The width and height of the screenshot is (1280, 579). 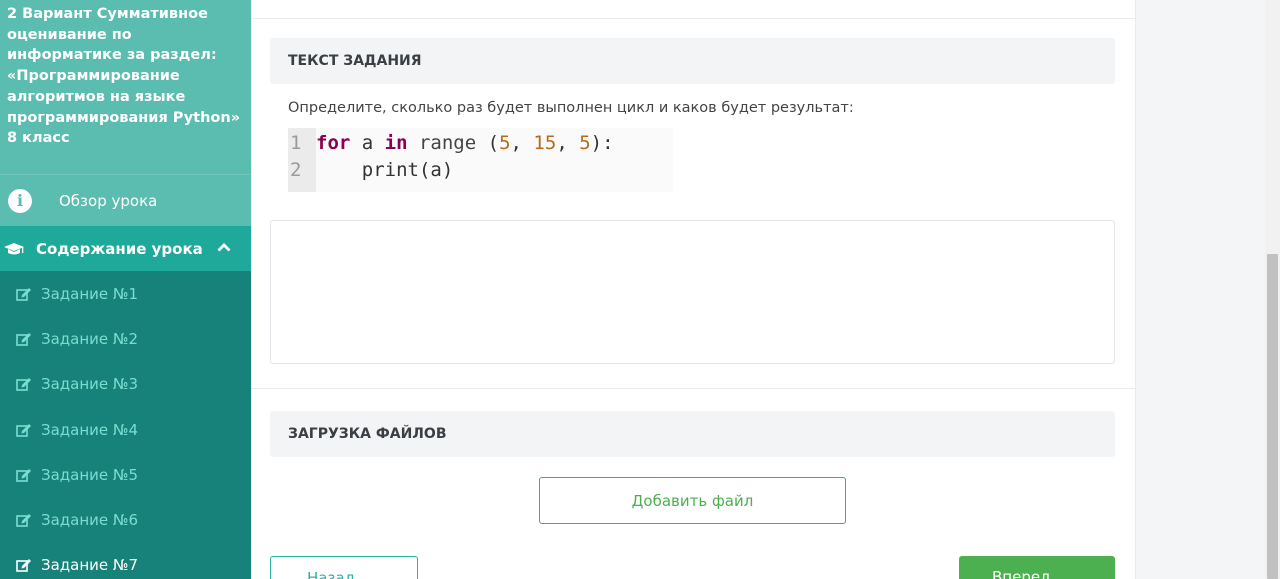 I want to click on sidebar-content-toggle: Содержание урока, so click(x=125, y=248).